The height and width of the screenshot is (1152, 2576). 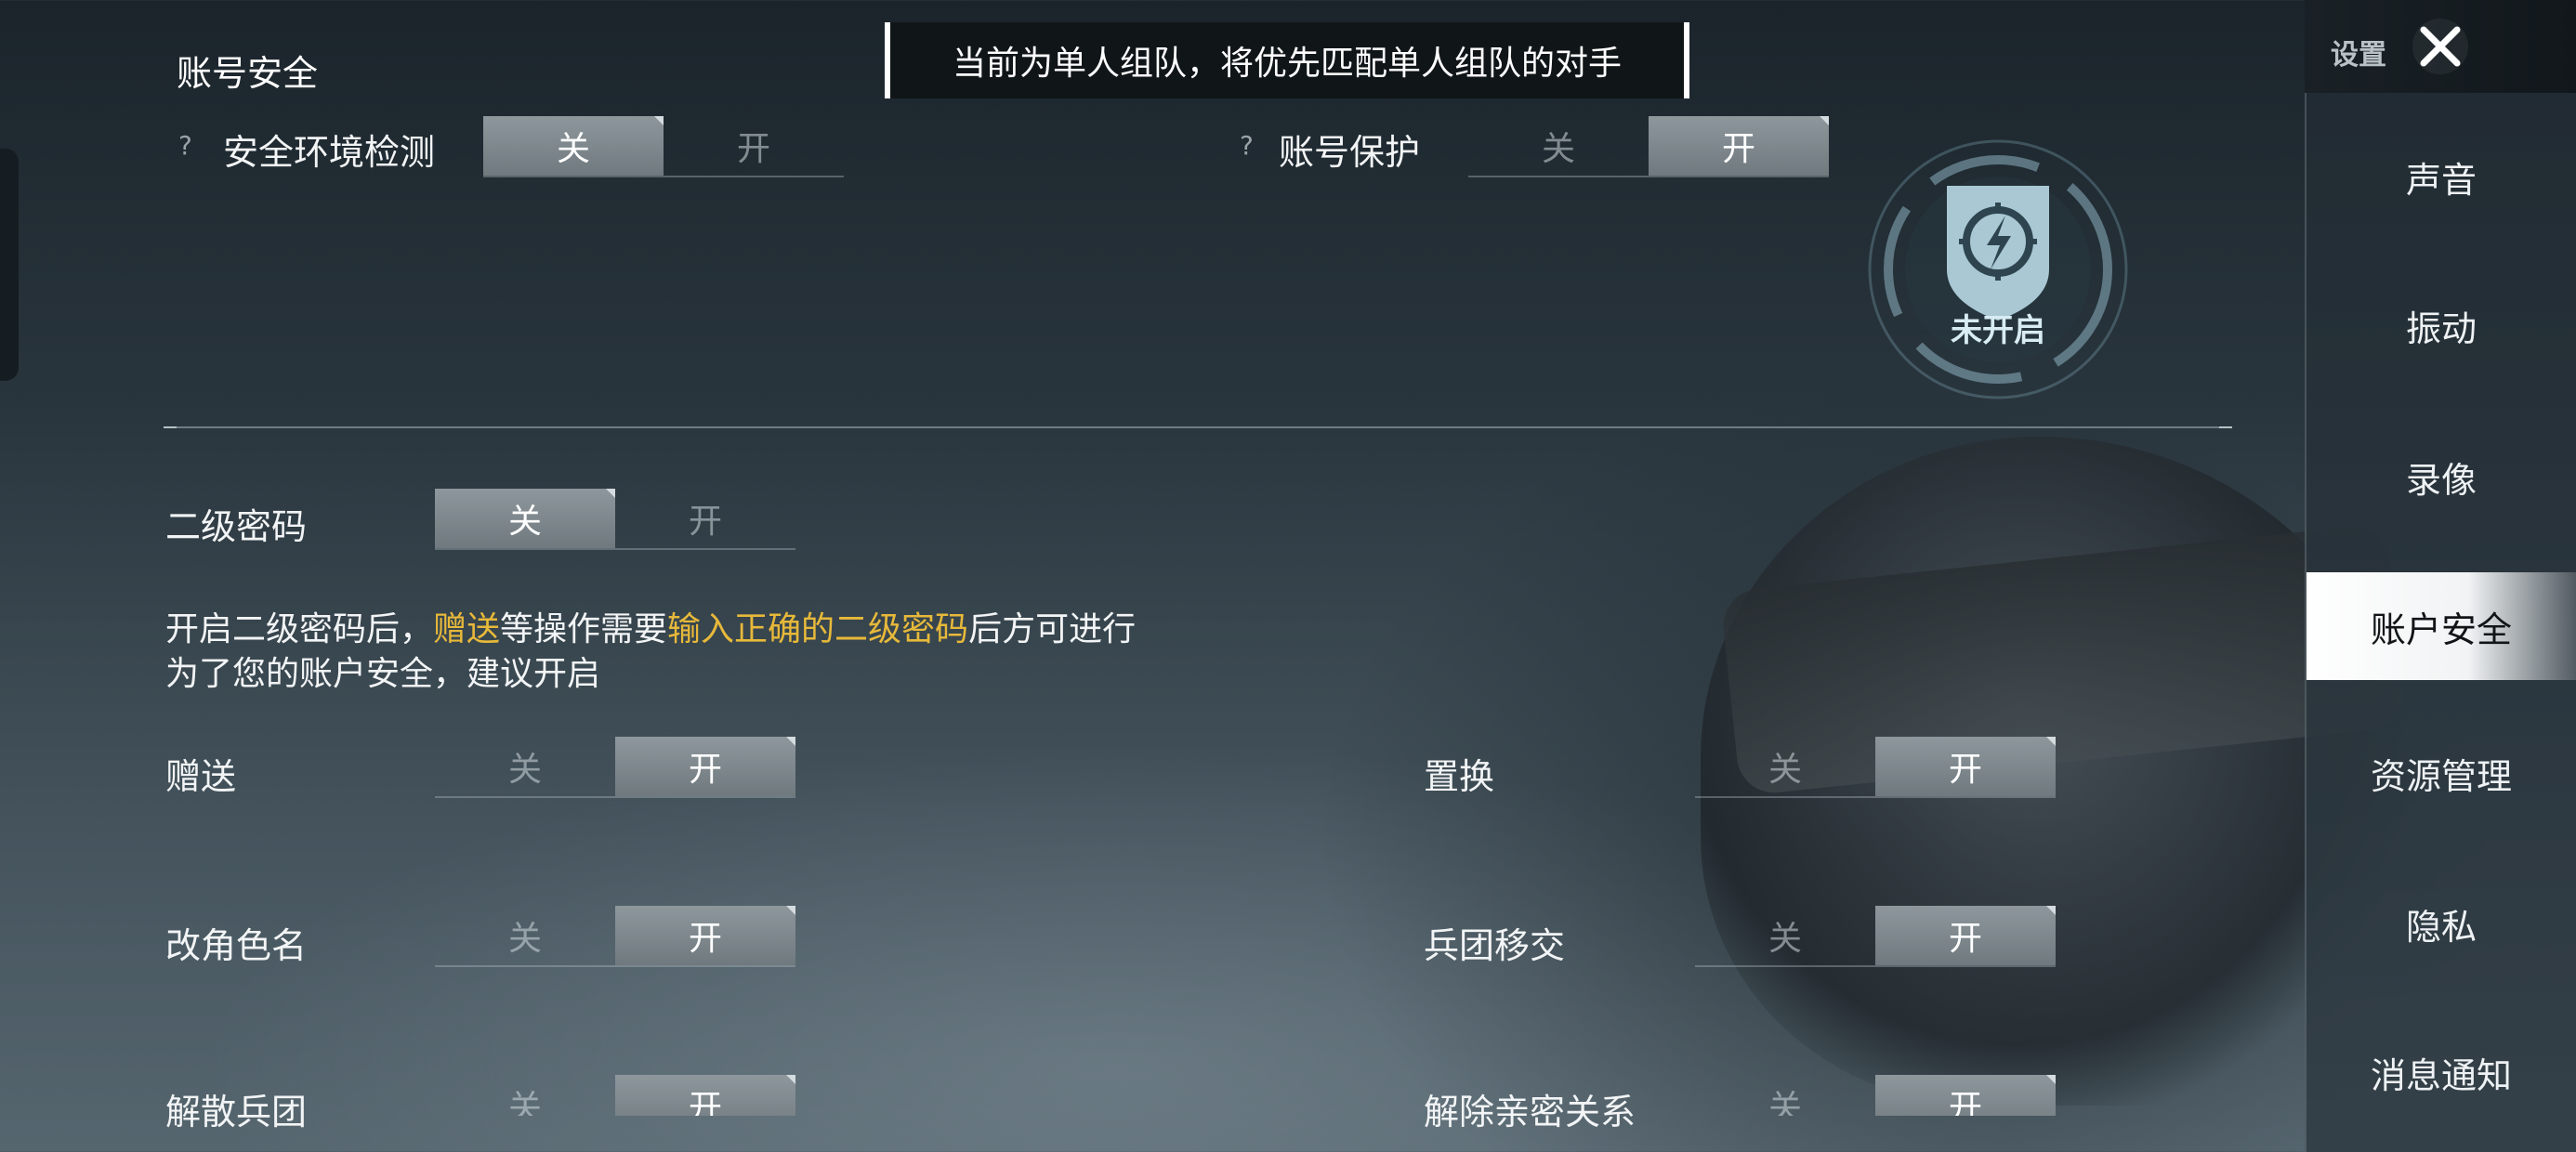 I want to click on account-protect-label: 账号保护, so click(x=1350, y=152).